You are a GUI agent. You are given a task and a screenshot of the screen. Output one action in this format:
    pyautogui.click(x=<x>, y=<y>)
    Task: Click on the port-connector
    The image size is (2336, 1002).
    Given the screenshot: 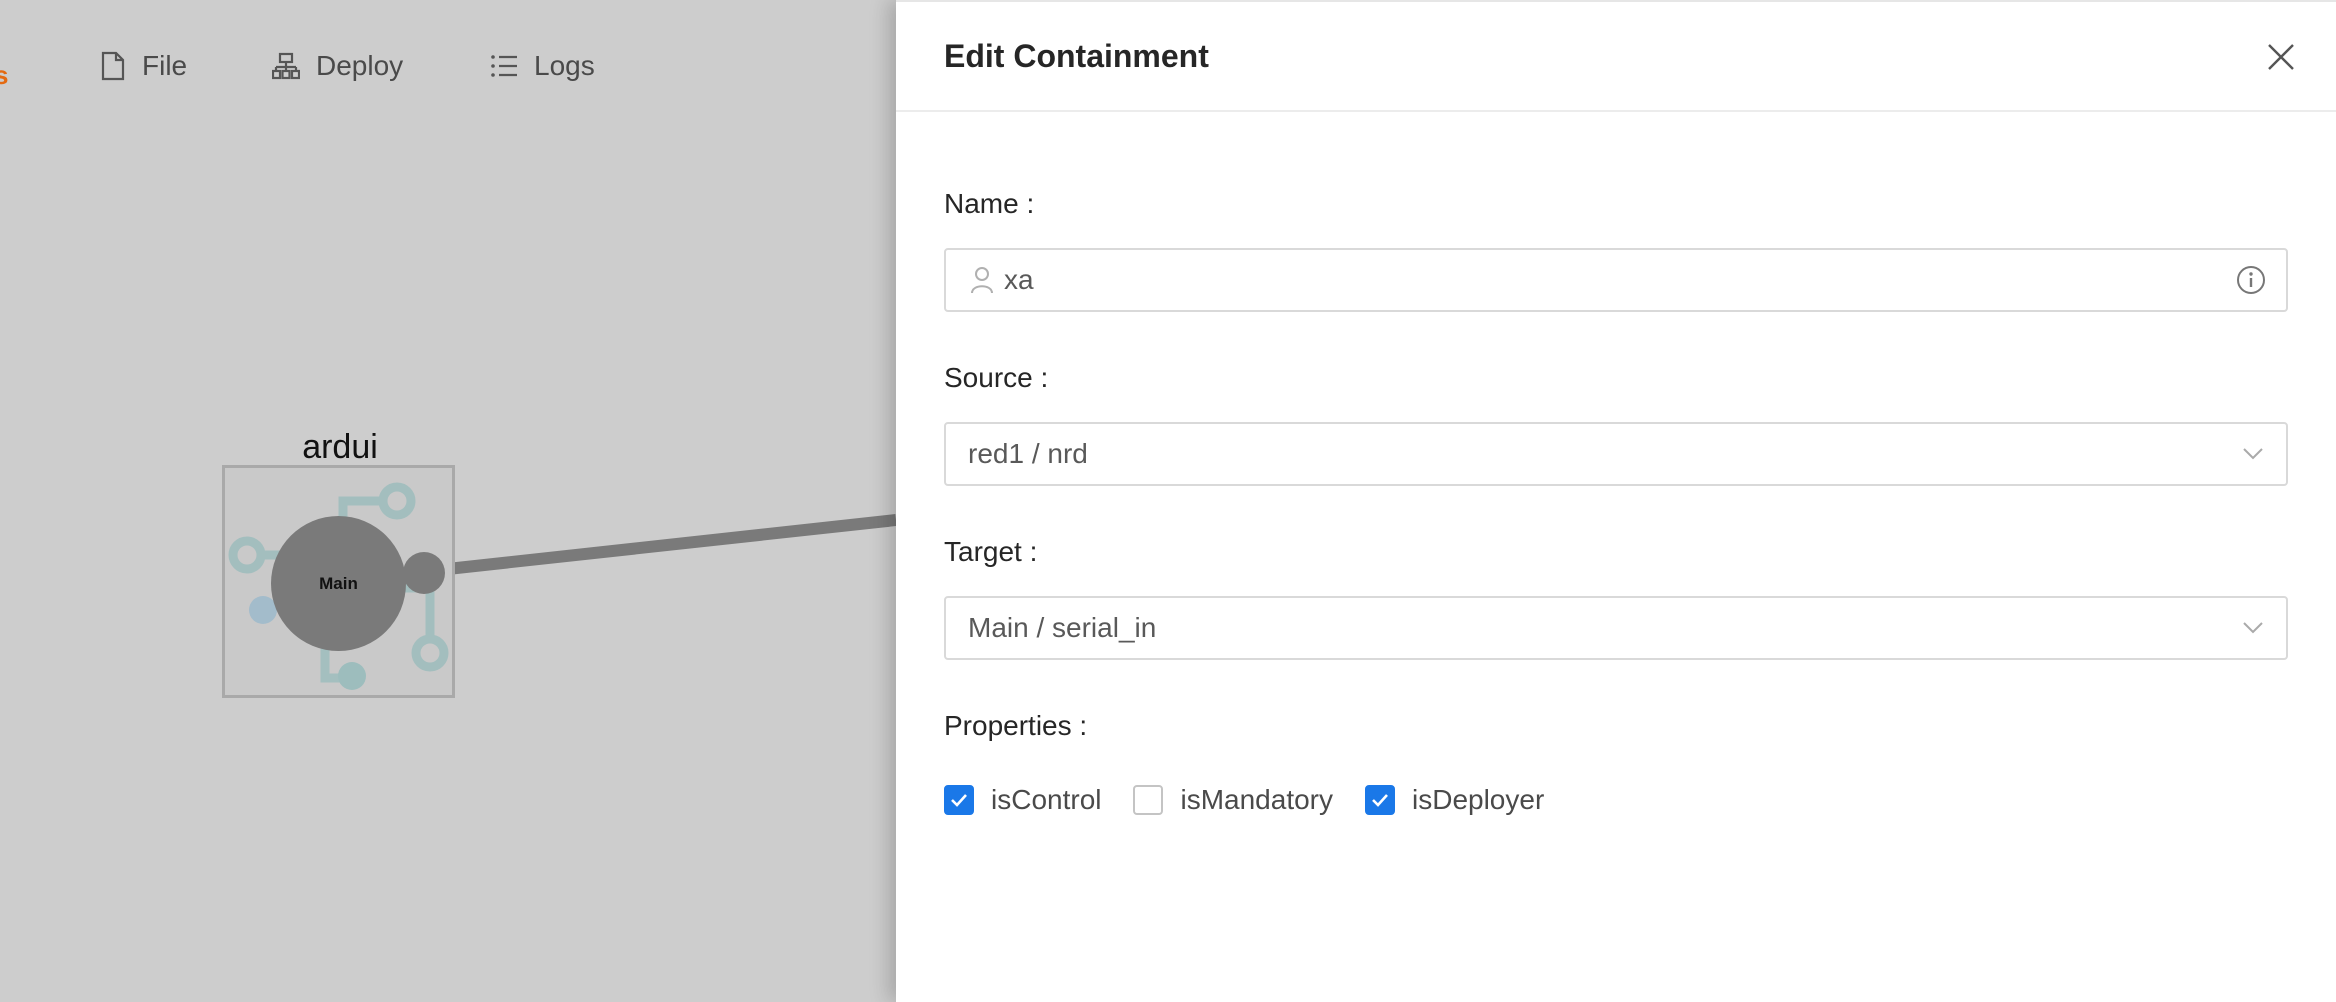 What is the action you would take?
    pyautogui.click(x=424, y=573)
    